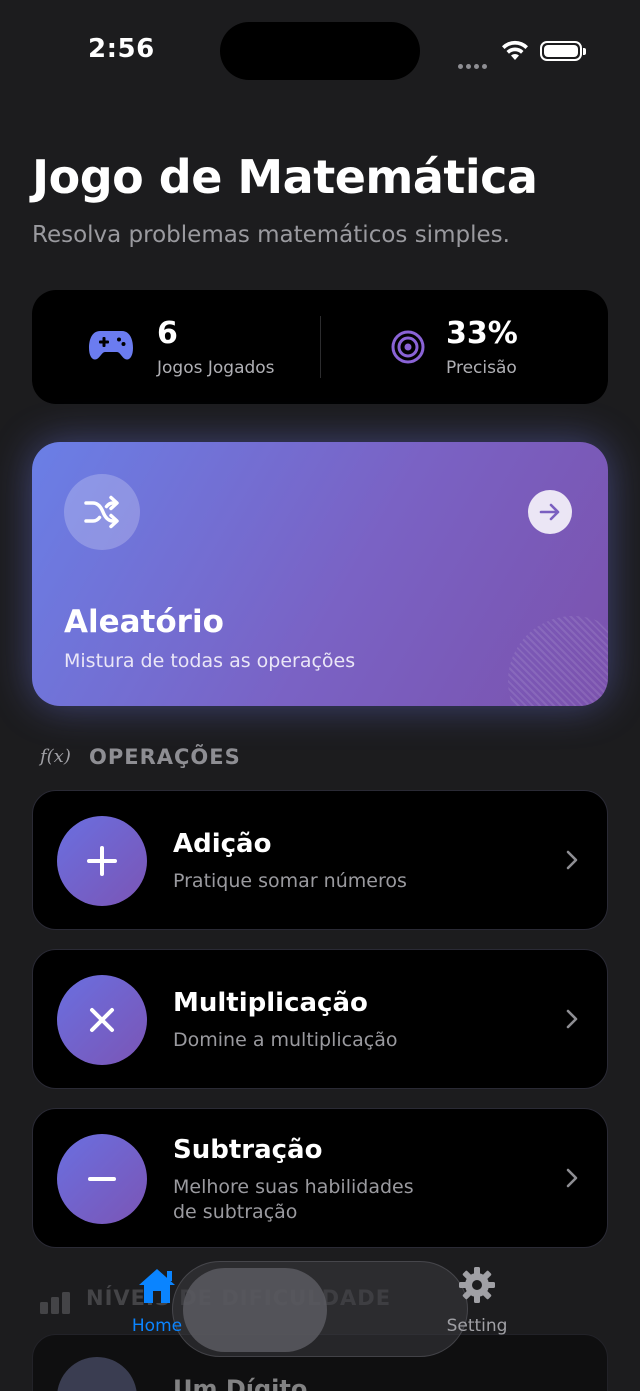 The height and width of the screenshot is (1391, 640). Describe the element at coordinates (157, 1326) in the screenshot. I see `tab-home-label: Home` at that location.